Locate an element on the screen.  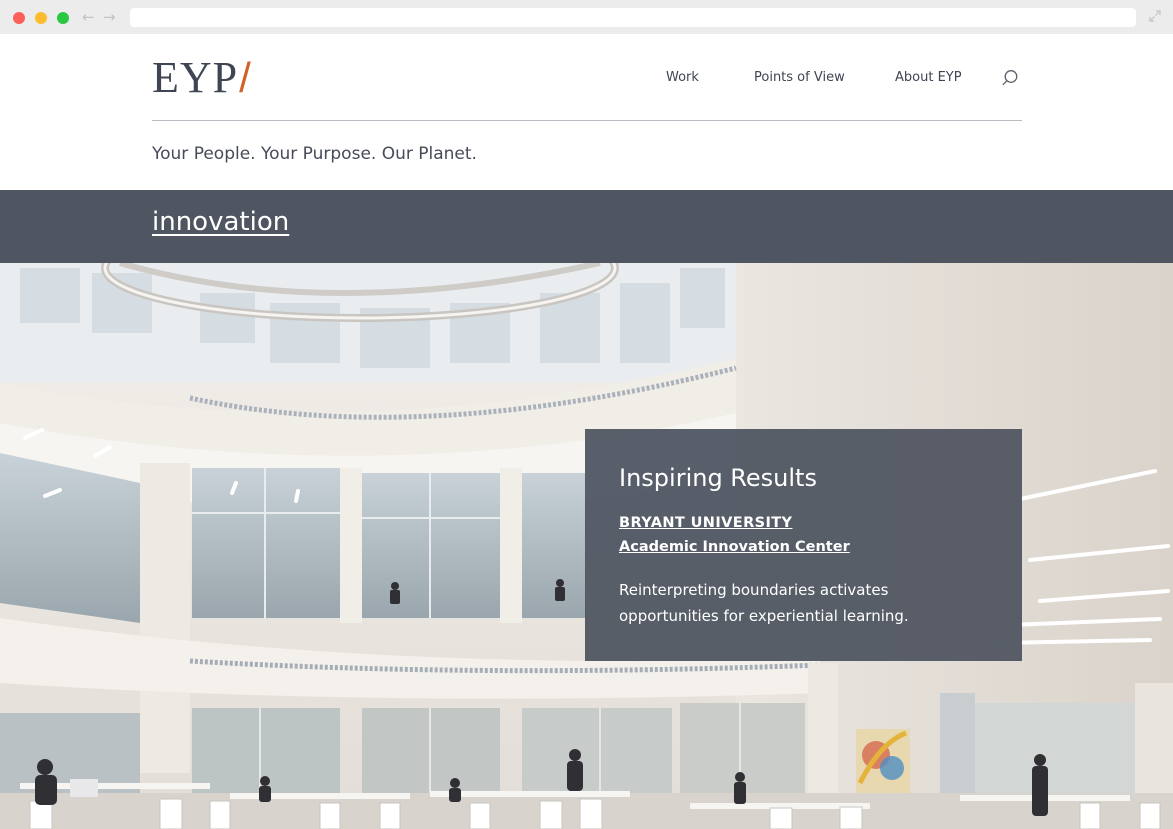
expand-icon is located at coordinates (1155, 16).